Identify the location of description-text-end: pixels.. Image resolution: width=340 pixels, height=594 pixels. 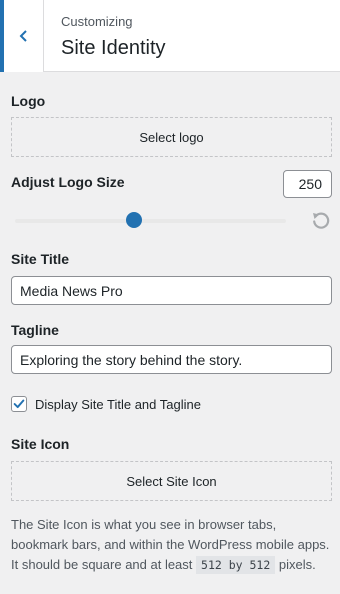
(295, 564).